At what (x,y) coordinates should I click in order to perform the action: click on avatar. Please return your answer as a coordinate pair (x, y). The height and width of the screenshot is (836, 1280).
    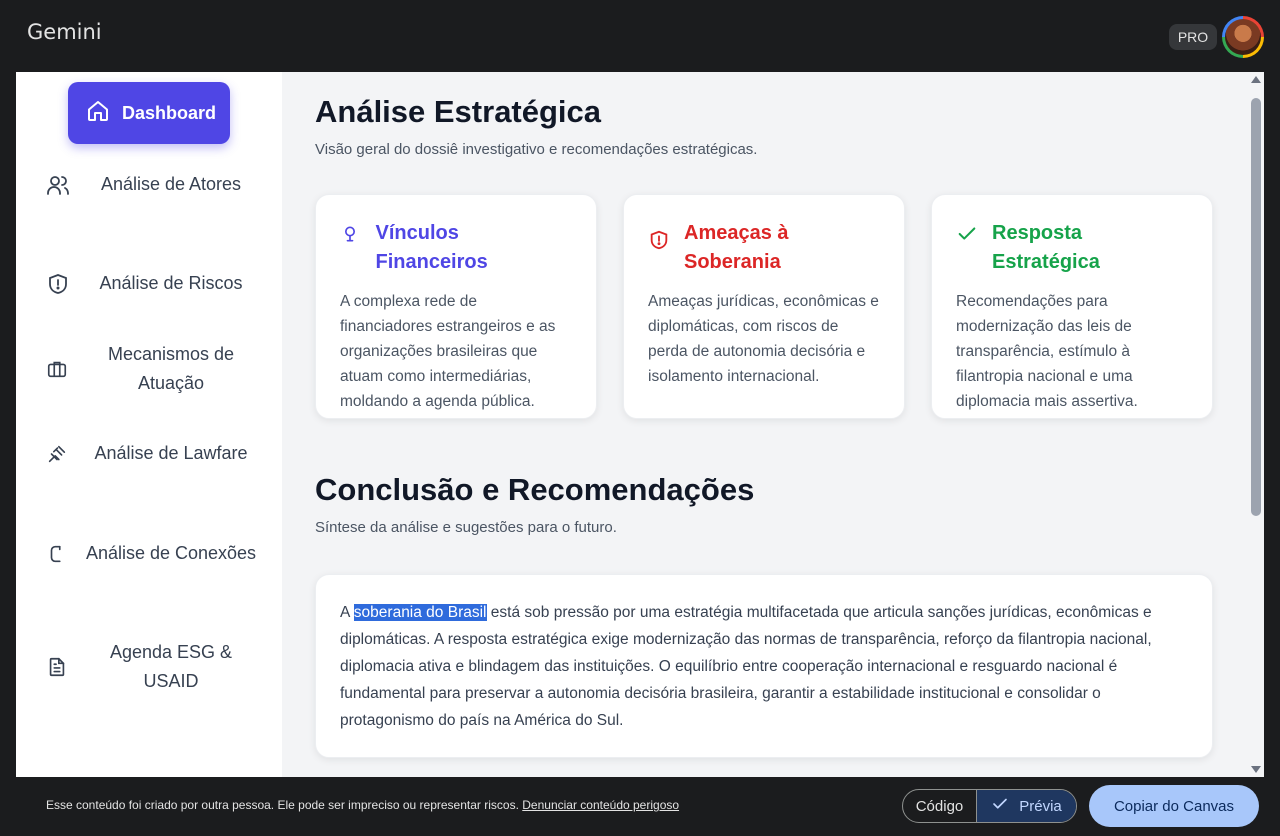
    Looking at the image, I should click on (1243, 37).